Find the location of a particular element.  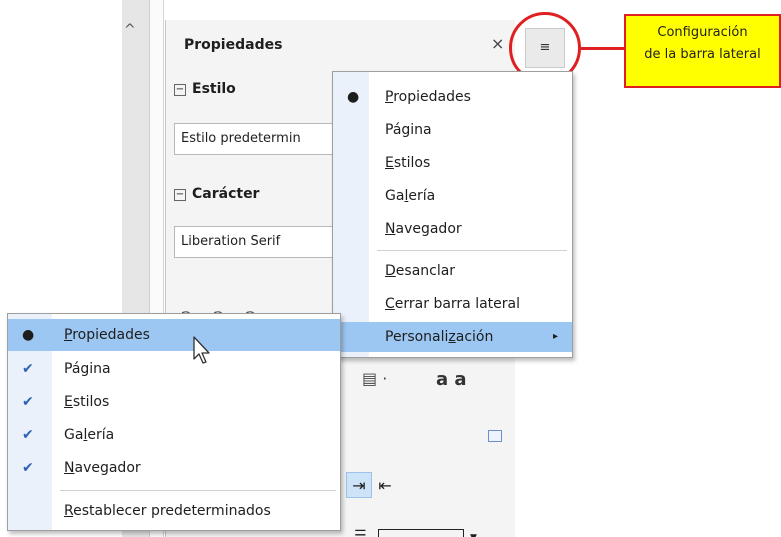

submenu-item-pagina: ✔ Página is located at coordinates (174, 369).